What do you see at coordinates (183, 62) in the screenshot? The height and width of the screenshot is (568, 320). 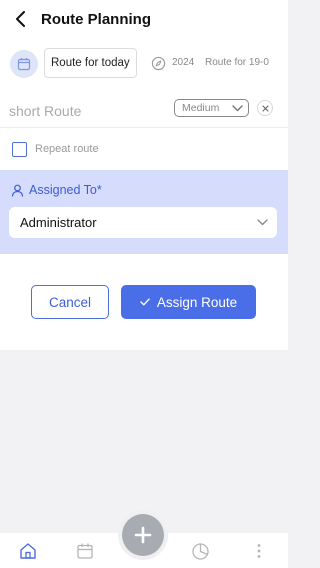 I see `route-year: 2024` at bounding box center [183, 62].